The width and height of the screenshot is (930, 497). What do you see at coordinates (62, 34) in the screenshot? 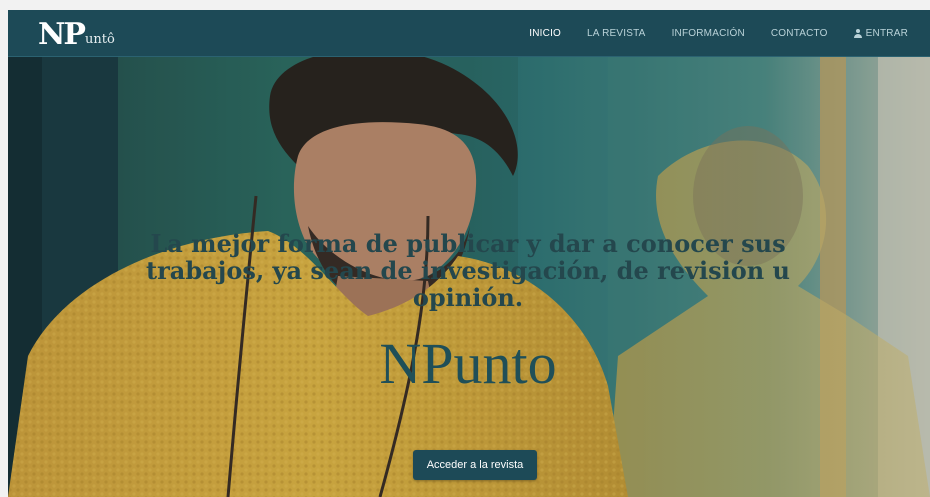
I see `logo-initial: NP` at bounding box center [62, 34].